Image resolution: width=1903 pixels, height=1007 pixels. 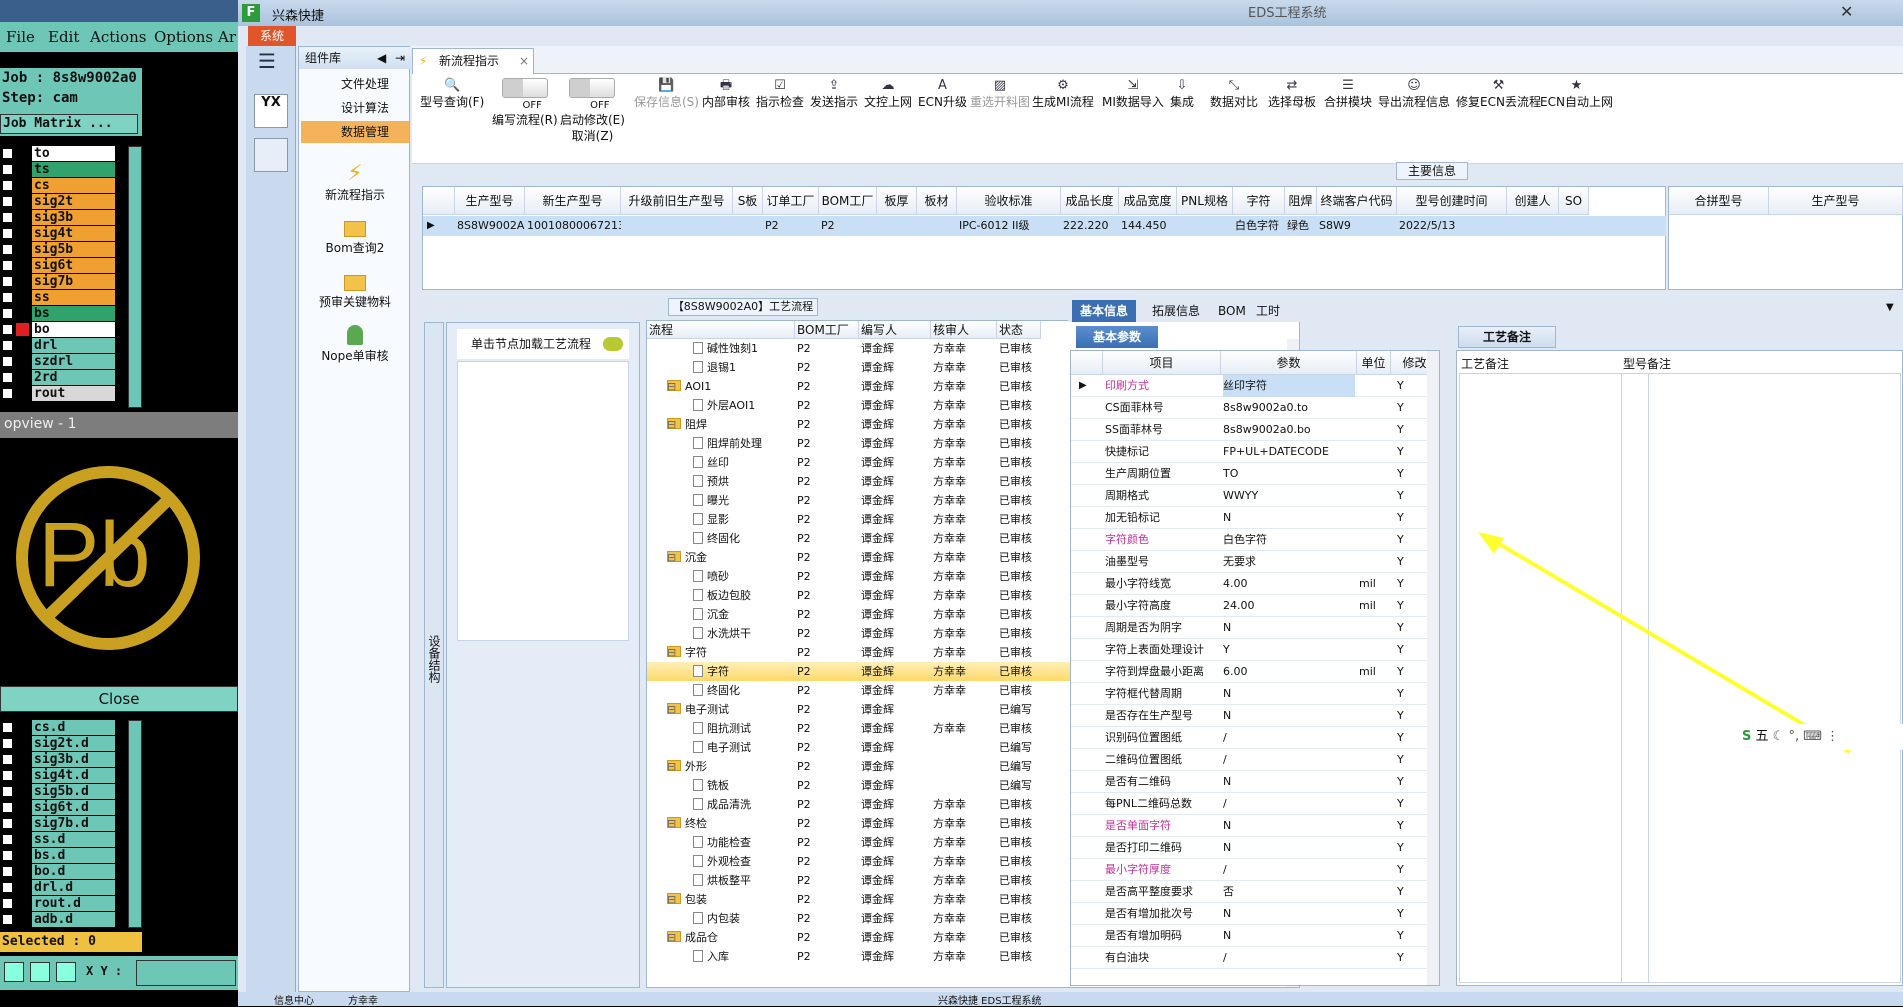 I want to click on tree-node: ⊟ 电子测试, so click(x=698, y=709).